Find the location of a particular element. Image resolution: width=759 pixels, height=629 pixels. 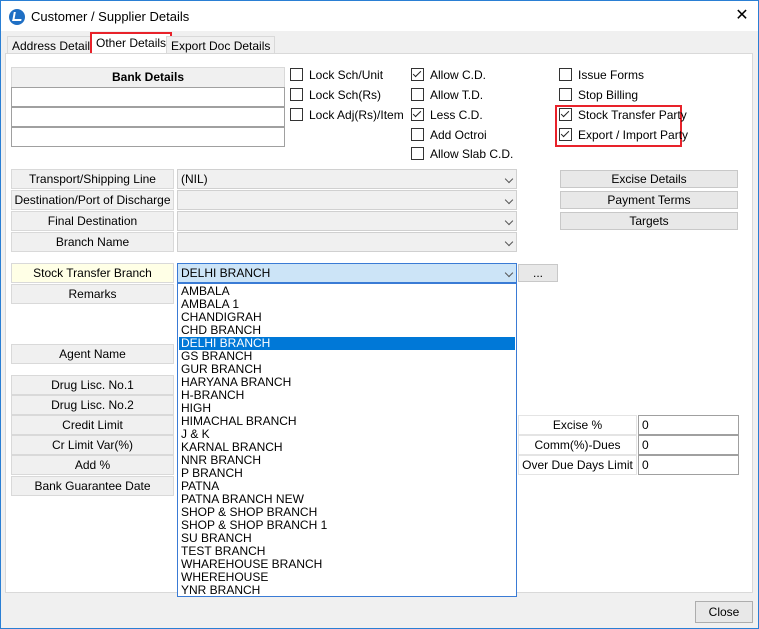

over-due-days-label: Over Due Days Limit is located at coordinates (577, 465).